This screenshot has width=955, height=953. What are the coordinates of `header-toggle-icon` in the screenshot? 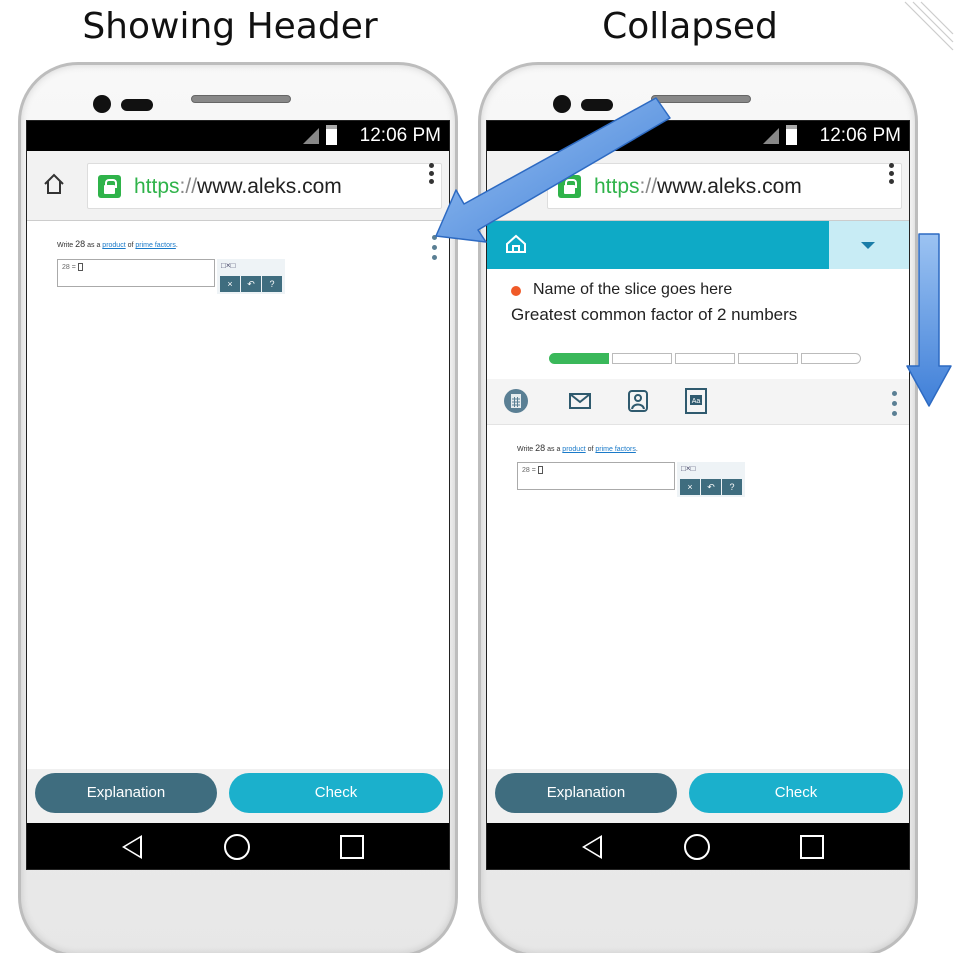 It's located at (895, 404).